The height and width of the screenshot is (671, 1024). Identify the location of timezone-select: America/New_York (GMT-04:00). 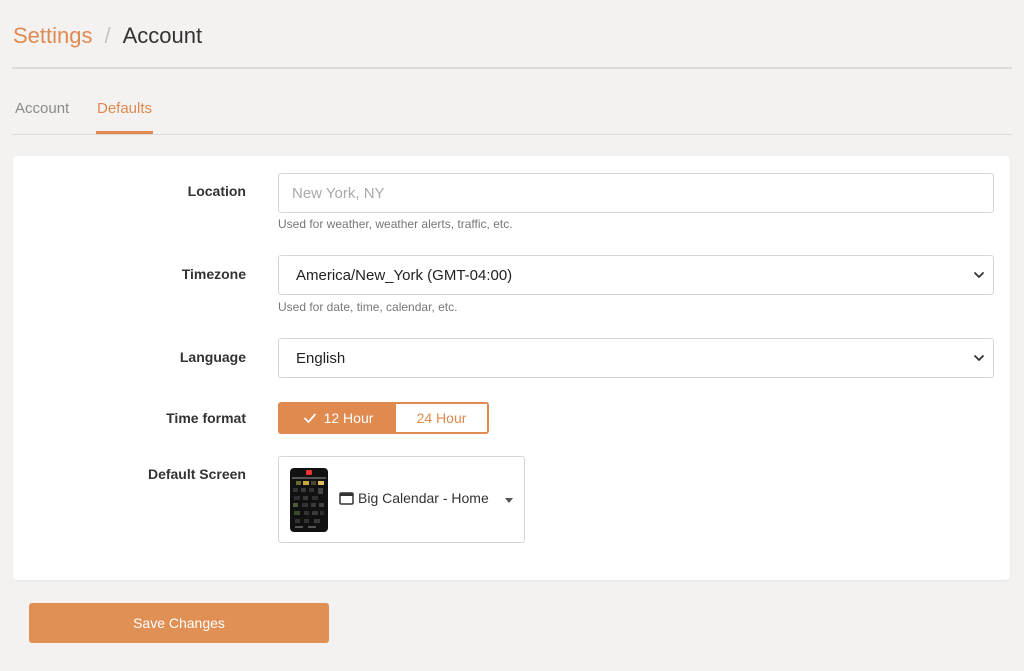
(636, 275).